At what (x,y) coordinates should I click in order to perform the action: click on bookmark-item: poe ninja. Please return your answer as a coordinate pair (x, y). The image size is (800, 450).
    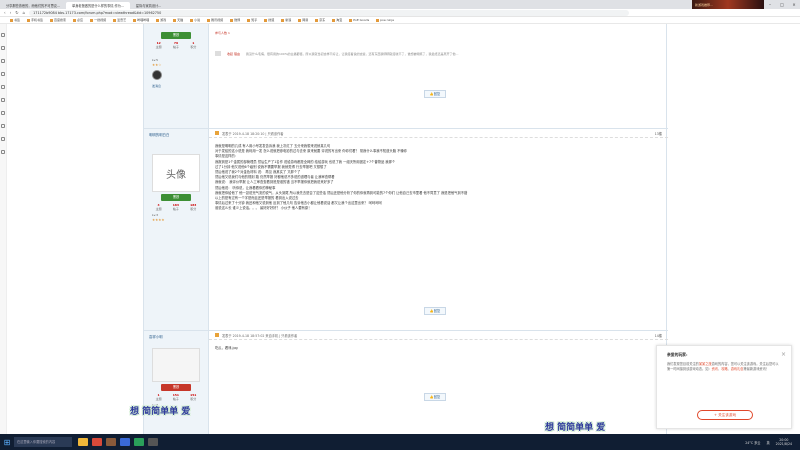
    Looking at the image, I should click on (385, 20).